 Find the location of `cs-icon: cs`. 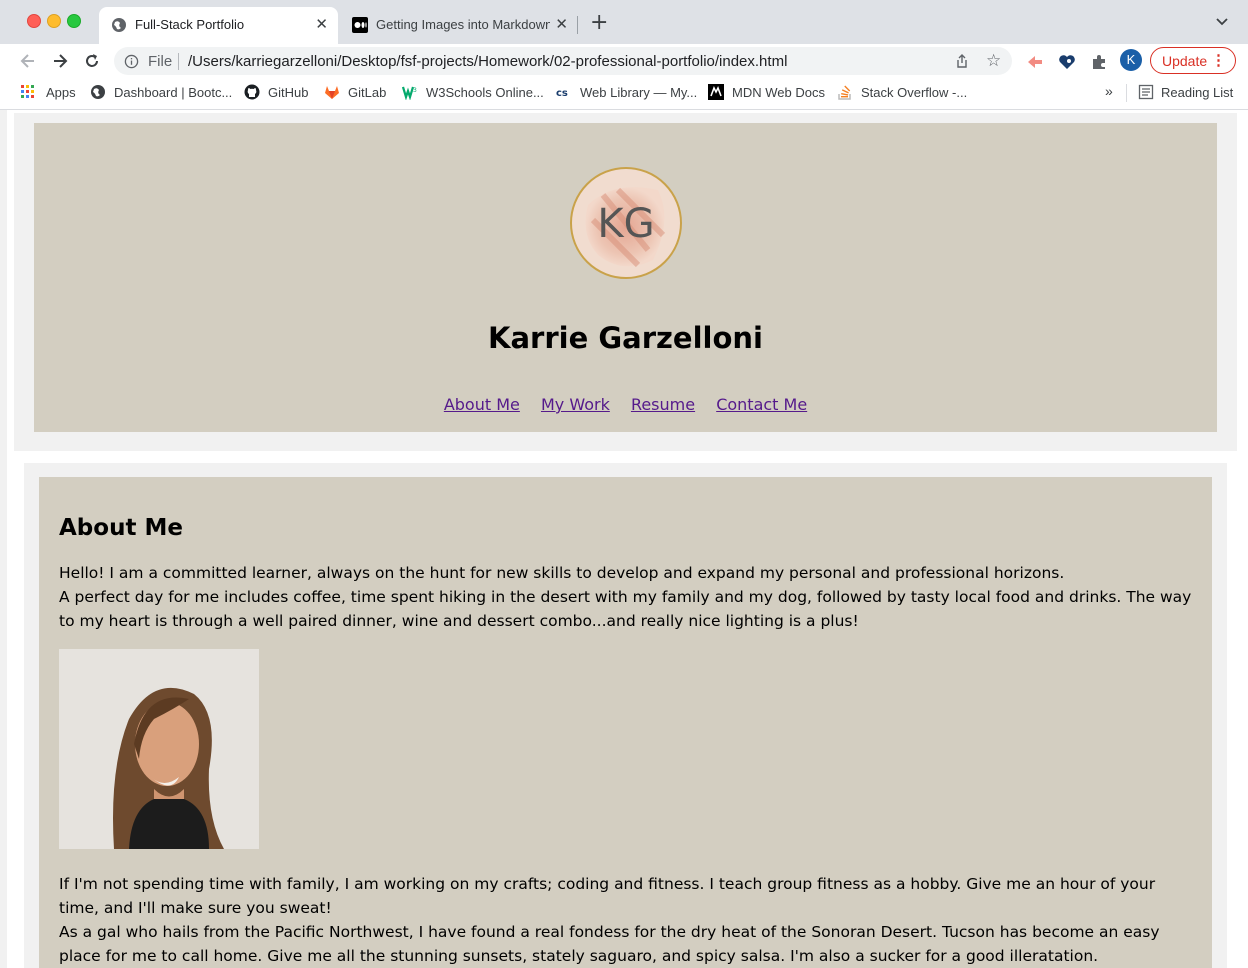

cs-icon: cs is located at coordinates (562, 93).